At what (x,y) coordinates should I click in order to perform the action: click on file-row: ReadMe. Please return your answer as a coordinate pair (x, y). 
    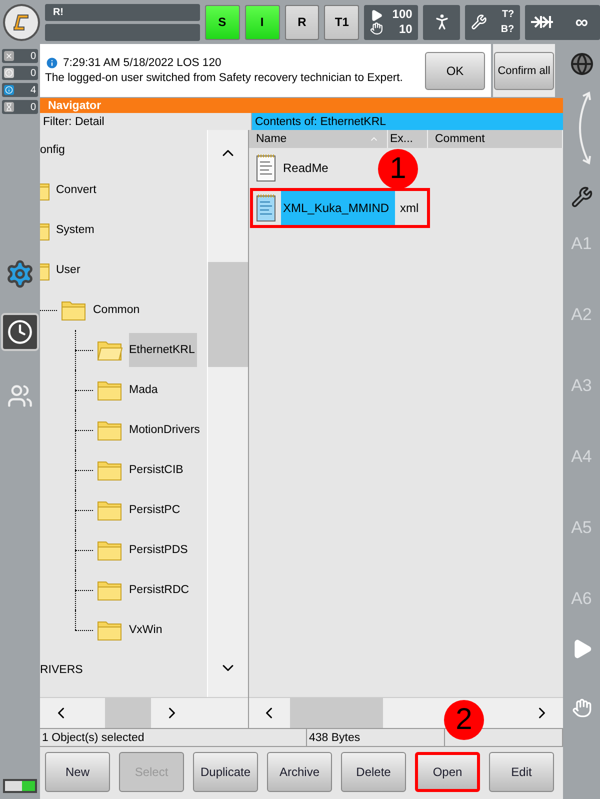
    Looking at the image, I should click on (295, 168).